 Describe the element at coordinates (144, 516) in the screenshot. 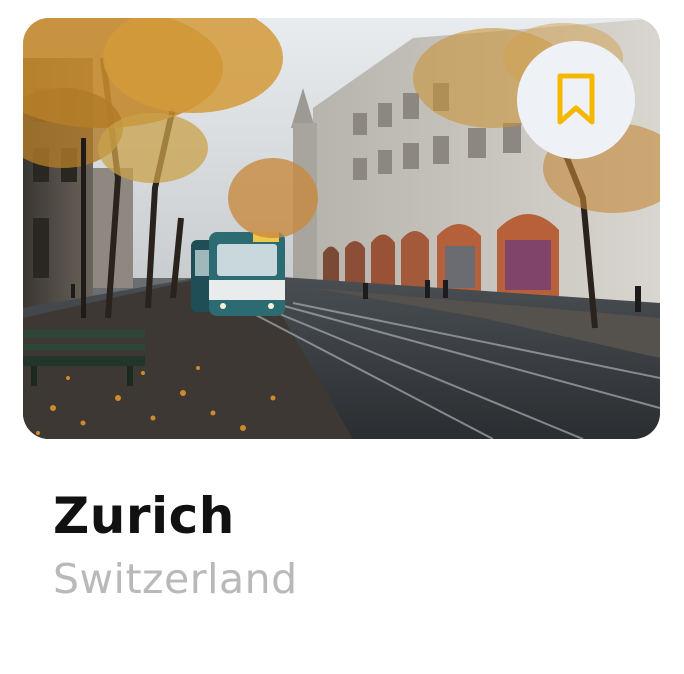

I see `destination-title: Zurich` at that location.